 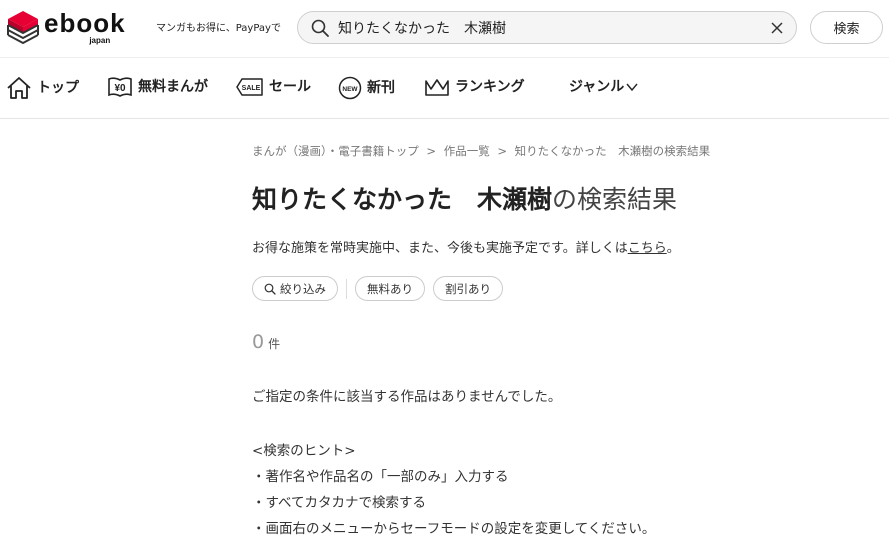 I want to click on home-icon, so click(x=19, y=88).